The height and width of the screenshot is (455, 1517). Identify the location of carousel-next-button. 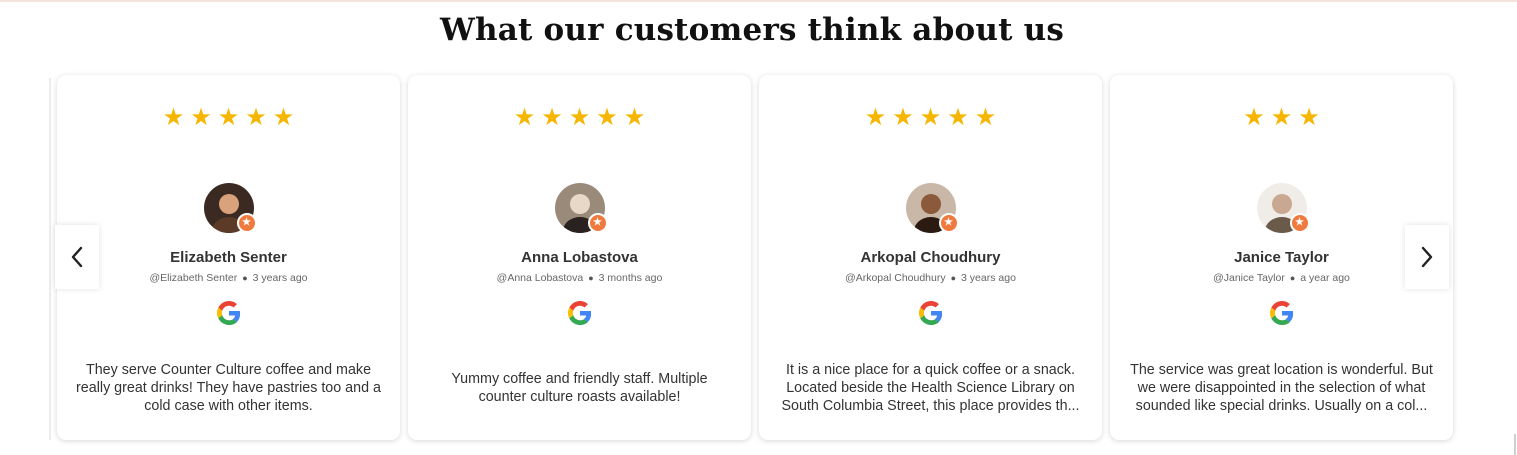
(1427, 257).